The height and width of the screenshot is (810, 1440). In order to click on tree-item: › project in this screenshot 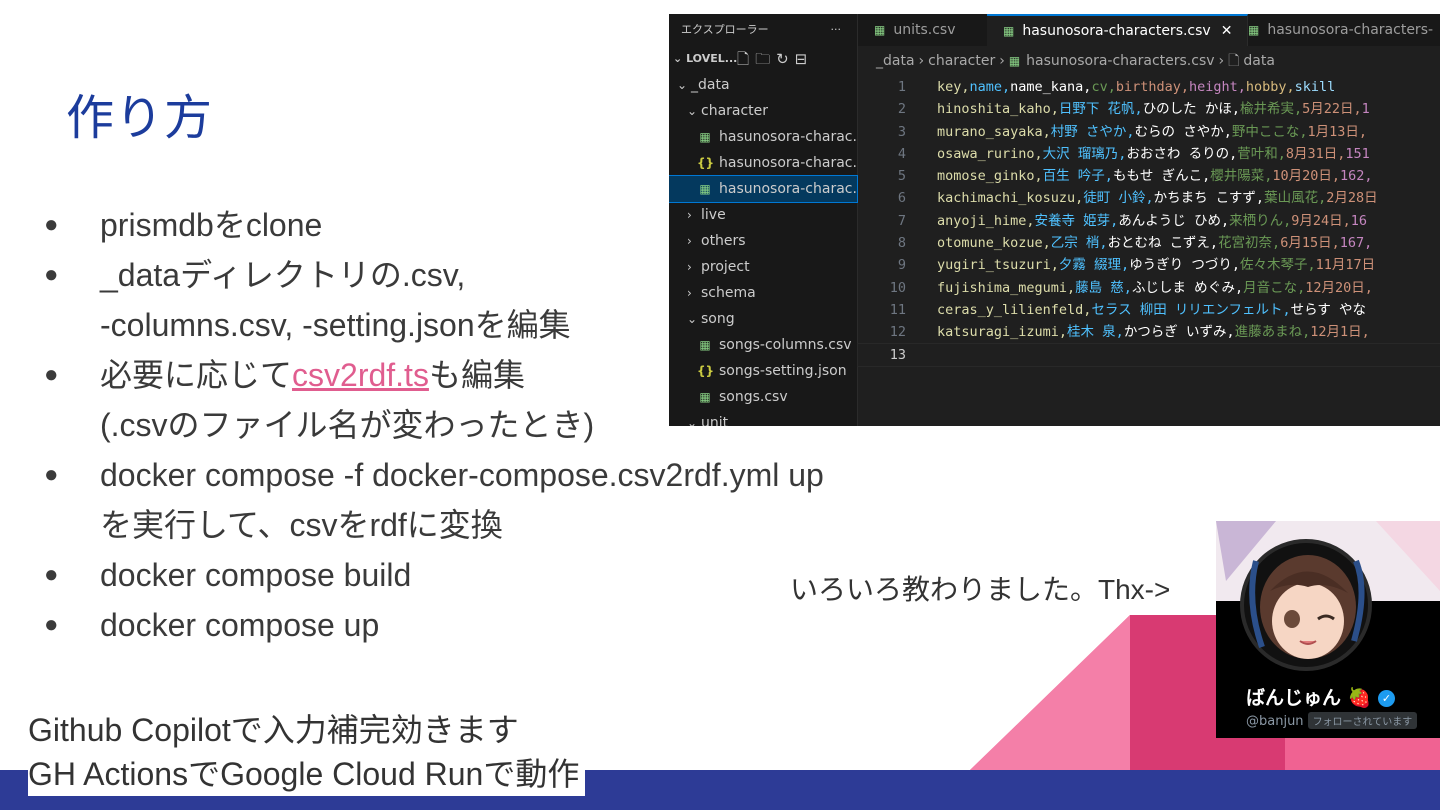, I will do `click(763, 267)`.